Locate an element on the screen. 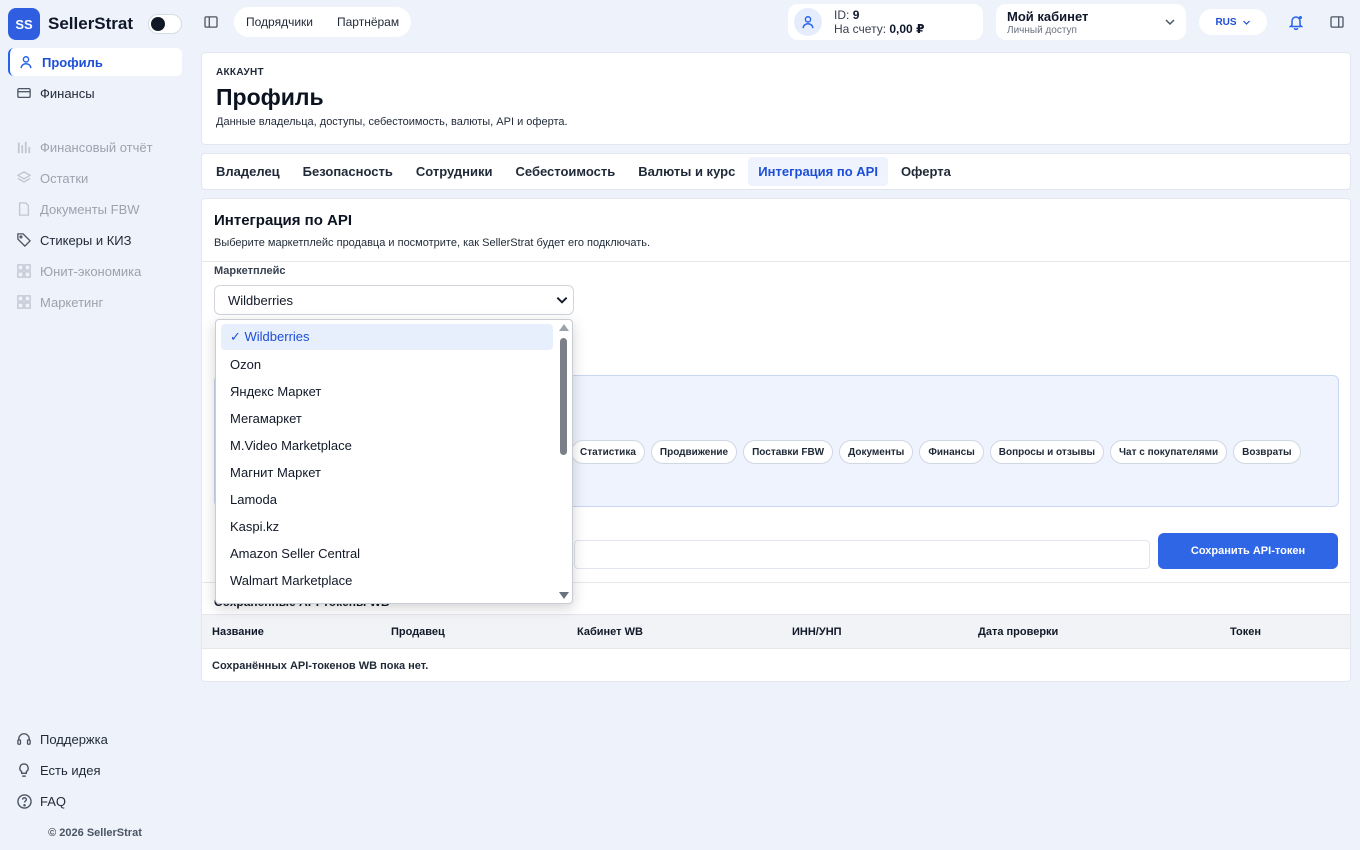 Image resolution: width=1360 pixels, height=850 pixels. sidebar-item-support: Поддержка is located at coordinates (95, 739).